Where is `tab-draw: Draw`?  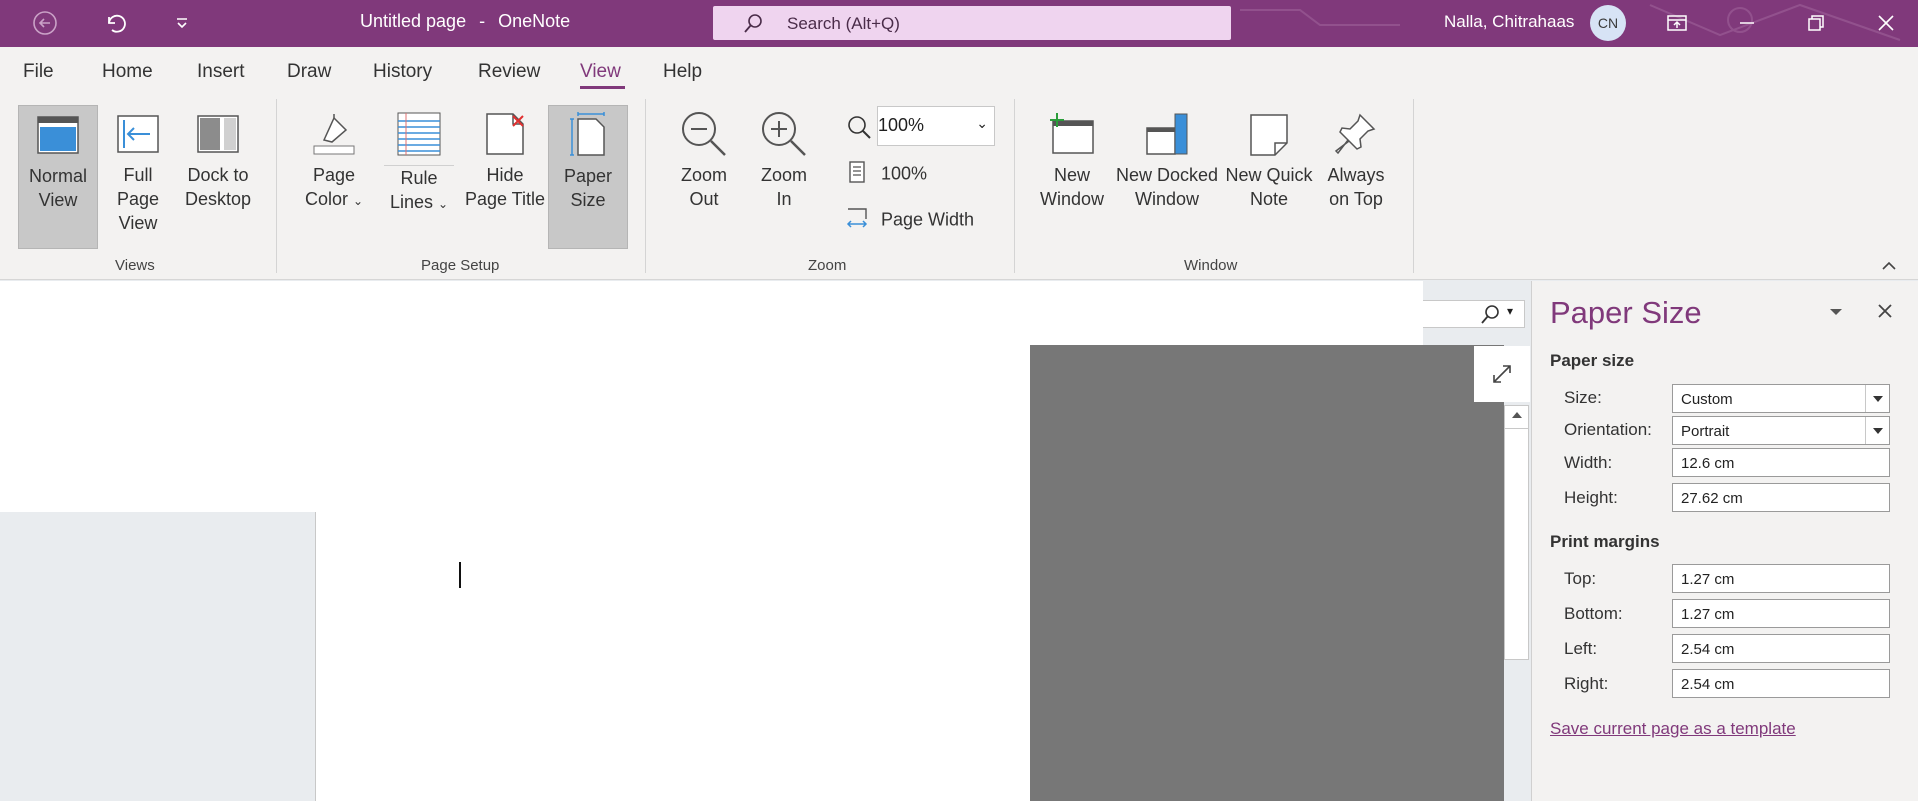
tab-draw: Draw is located at coordinates (309, 72).